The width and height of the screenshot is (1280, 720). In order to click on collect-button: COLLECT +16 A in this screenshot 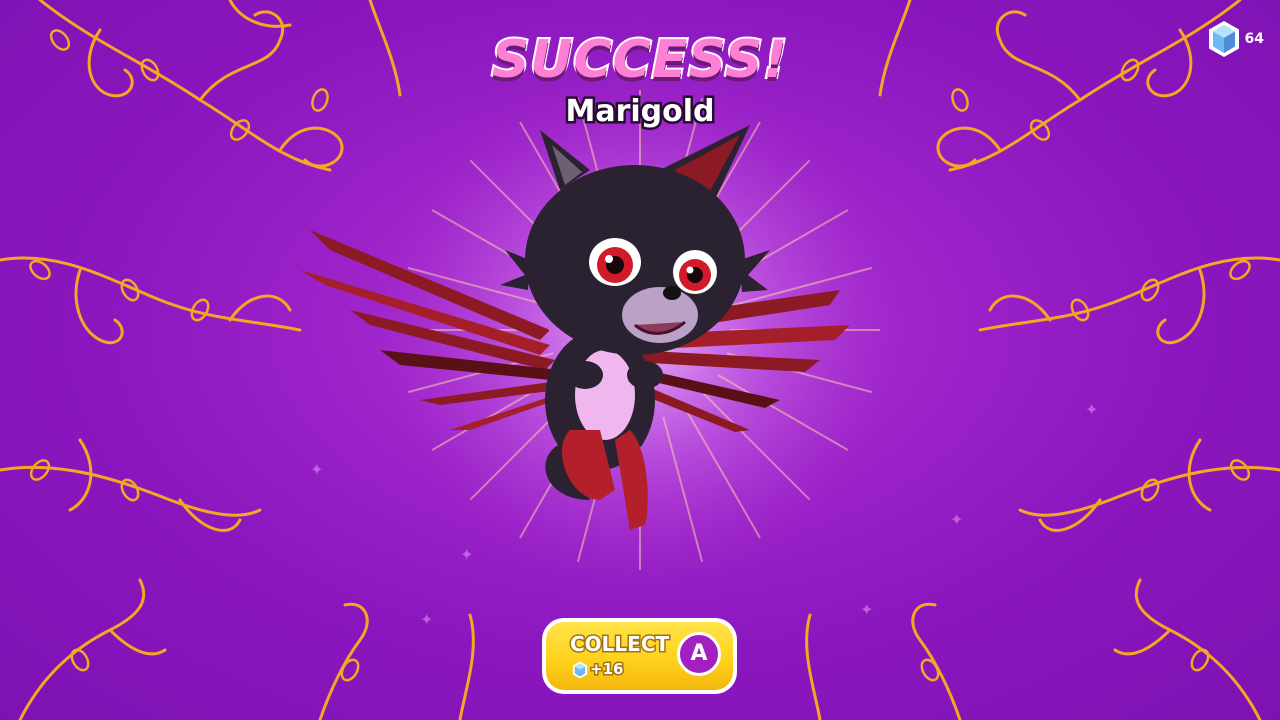, I will do `click(639, 656)`.